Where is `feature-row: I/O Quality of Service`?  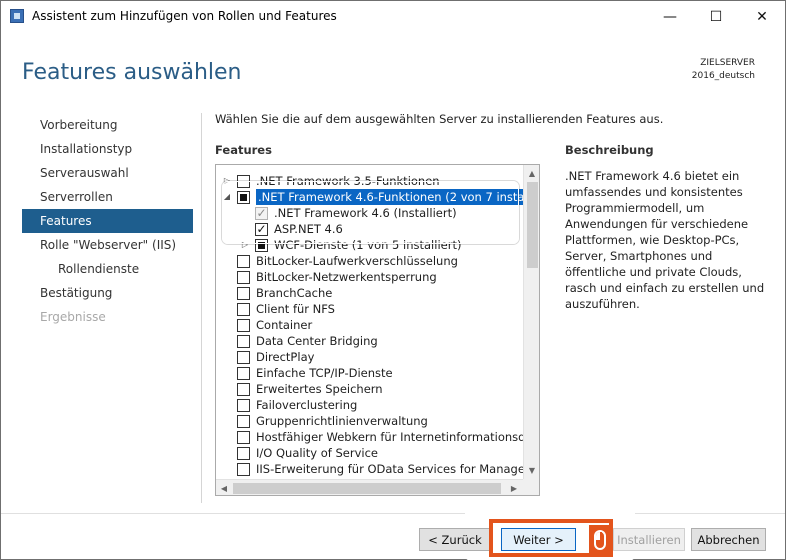
feature-row: I/O Quality of Service is located at coordinates (370, 453).